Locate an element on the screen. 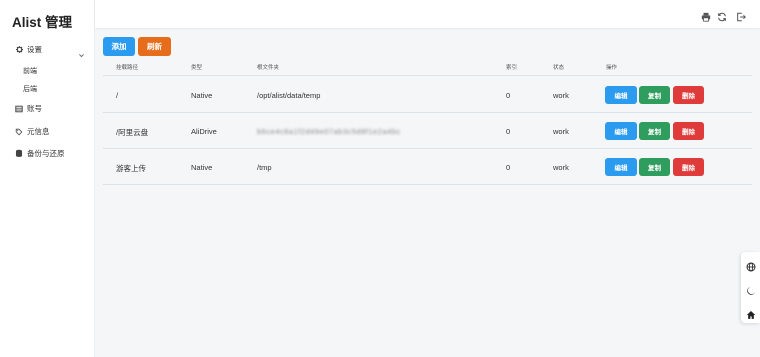  cell-path: / is located at coordinates (117, 95).